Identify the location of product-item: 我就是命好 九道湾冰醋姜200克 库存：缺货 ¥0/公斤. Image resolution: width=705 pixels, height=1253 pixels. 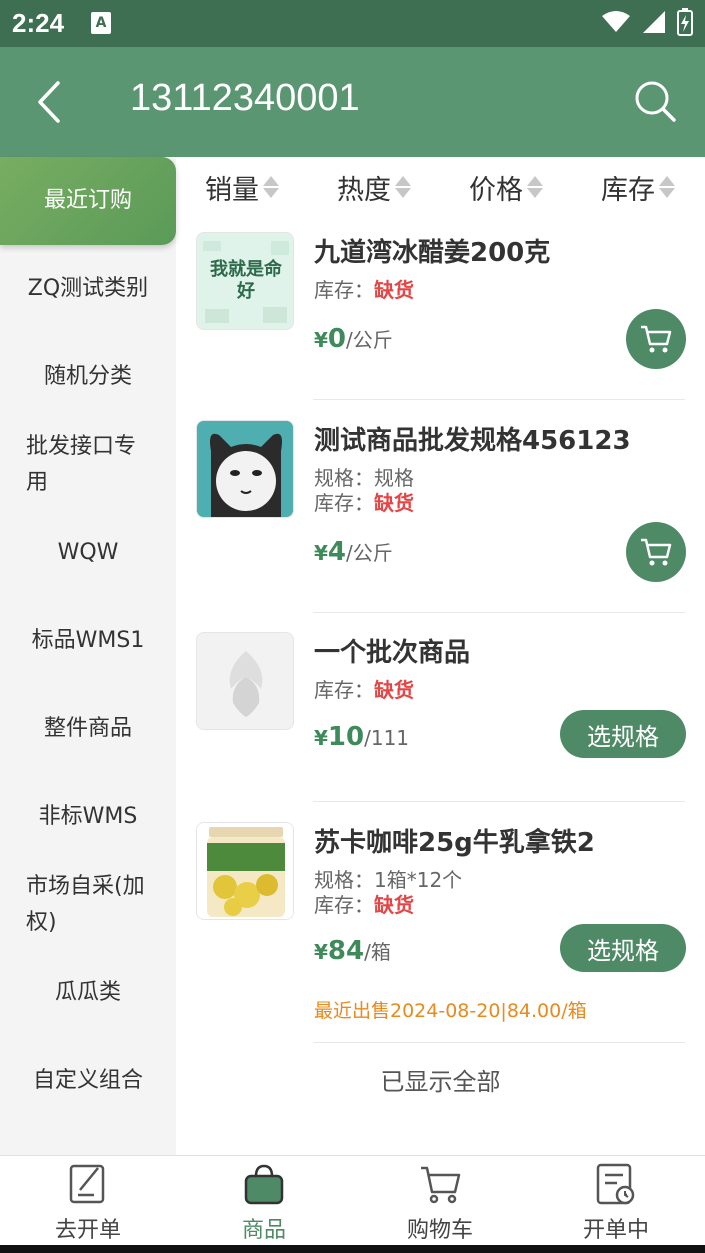
(441, 302).